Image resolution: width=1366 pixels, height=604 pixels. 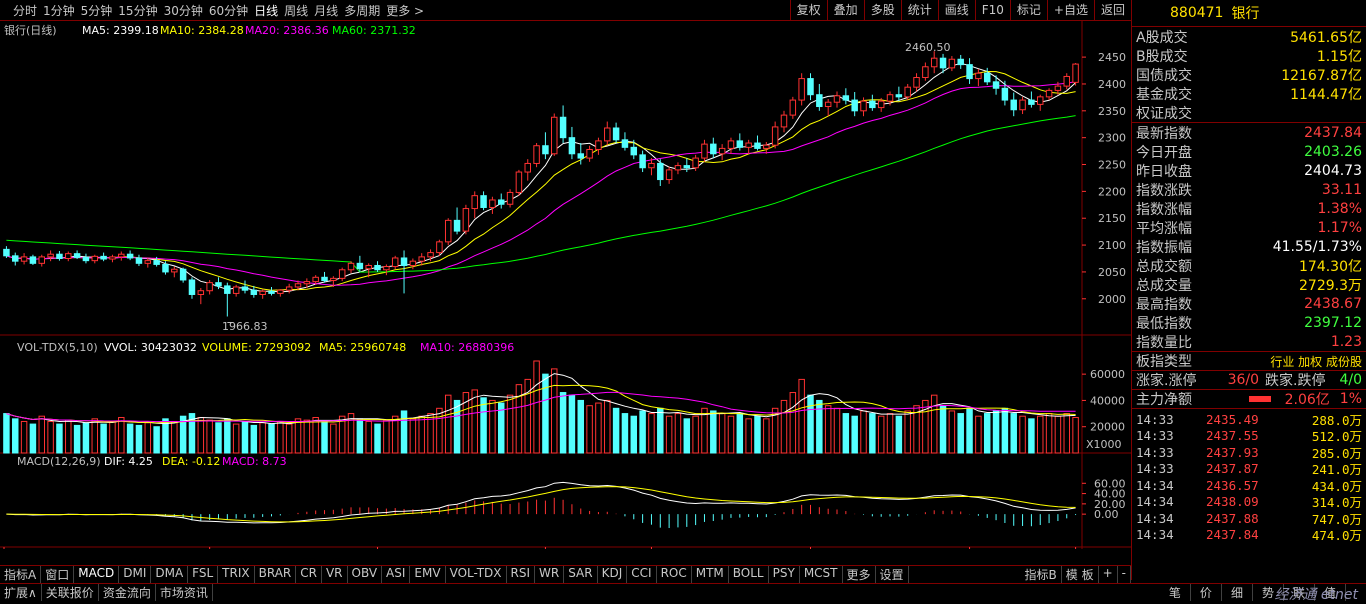 I want to click on toolbar-button-3: 统计, so click(x=919, y=10).